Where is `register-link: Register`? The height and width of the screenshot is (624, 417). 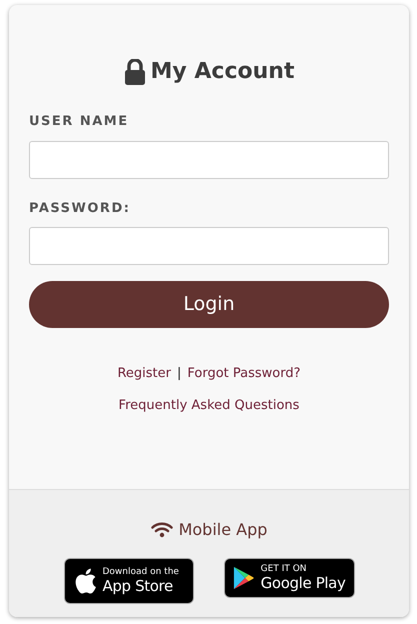
register-link: Register is located at coordinates (144, 374).